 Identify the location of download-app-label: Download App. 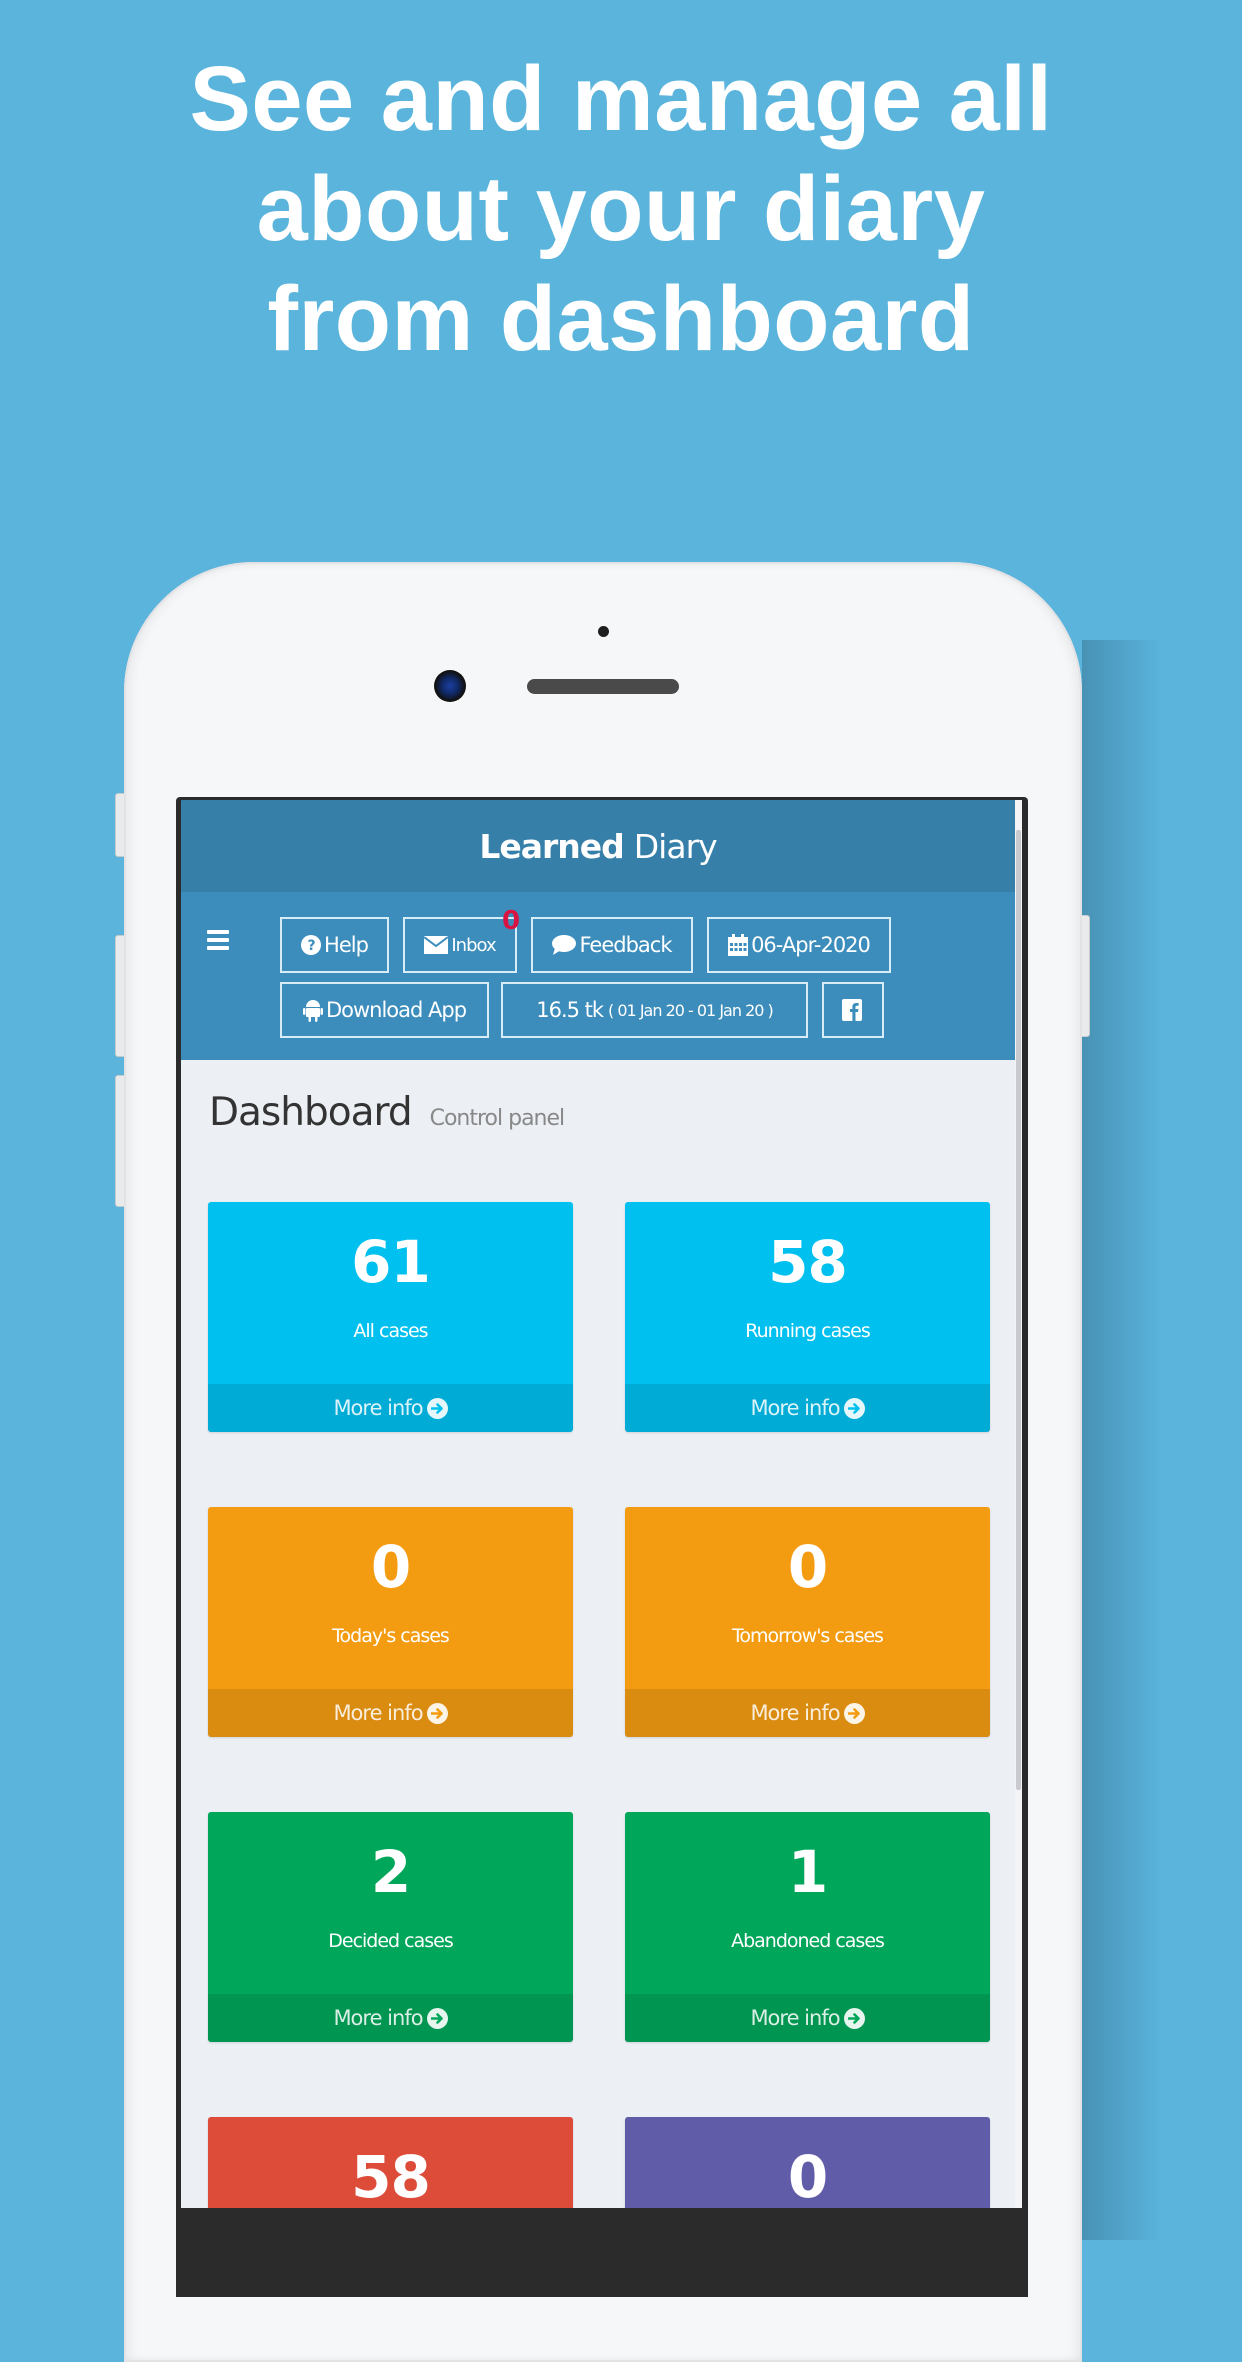
(396, 1010).